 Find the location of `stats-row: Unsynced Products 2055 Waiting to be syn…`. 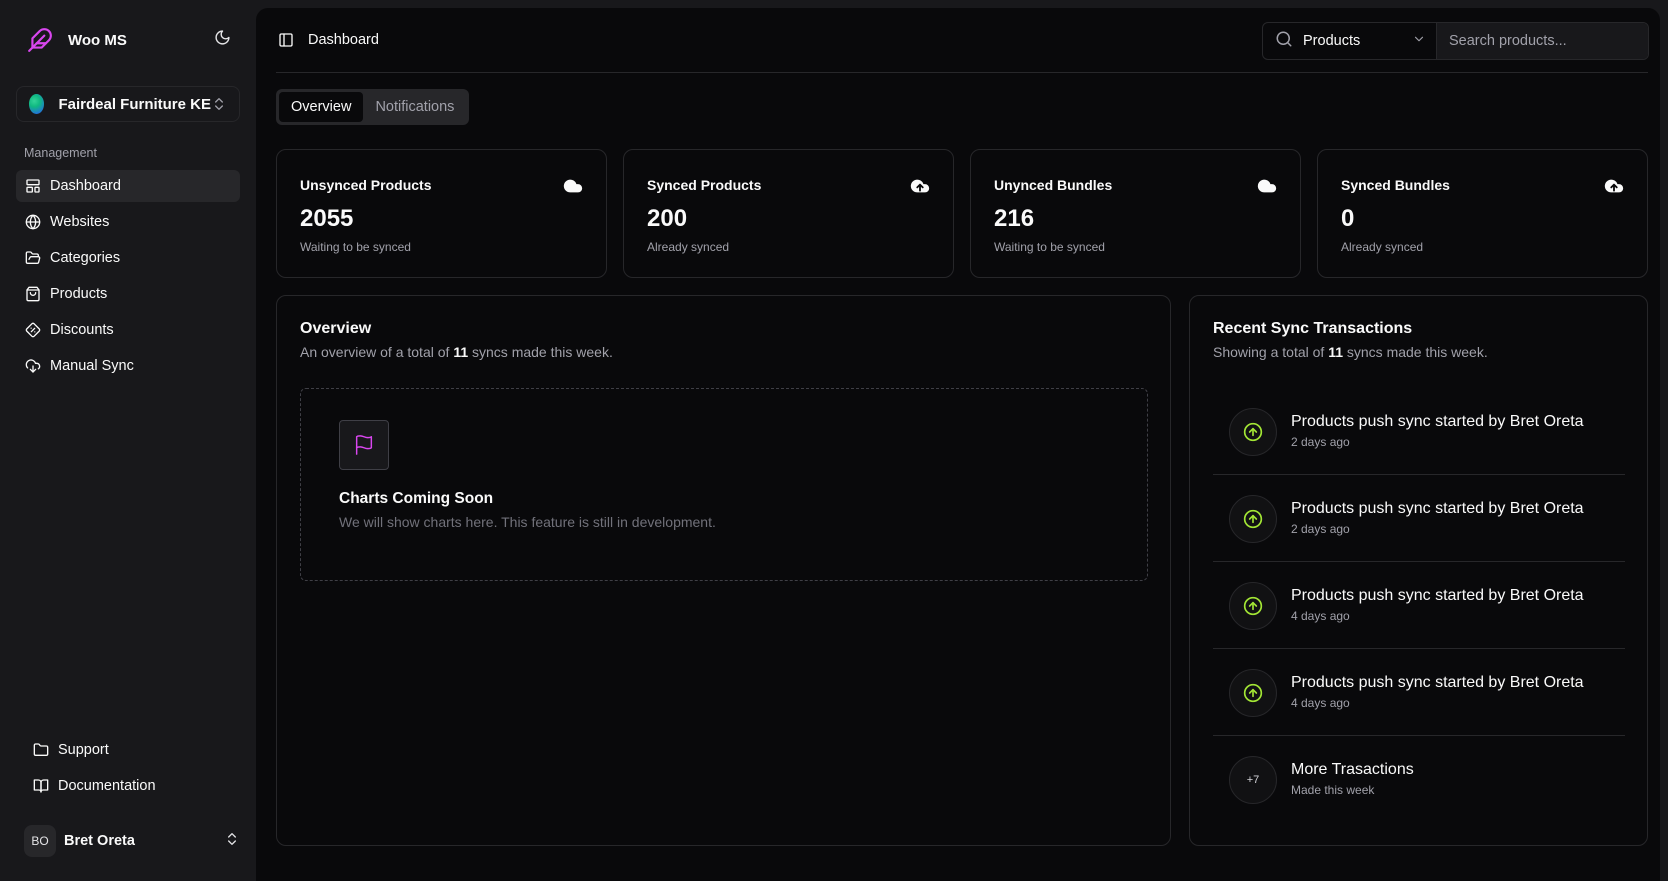

stats-row: Unsynced Products 2055 Waiting to be syn… is located at coordinates (962, 213).